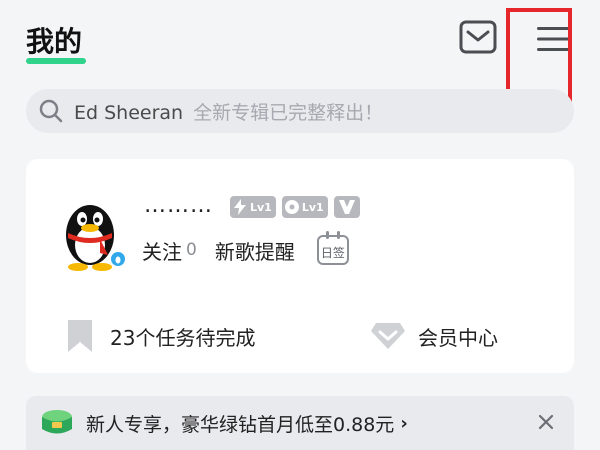 This screenshot has height=450, width=600. What do you see at coordinates (332, 253) in the screenshot?
I see `sign-in-label: 日签` at bounding box center [332, 253].